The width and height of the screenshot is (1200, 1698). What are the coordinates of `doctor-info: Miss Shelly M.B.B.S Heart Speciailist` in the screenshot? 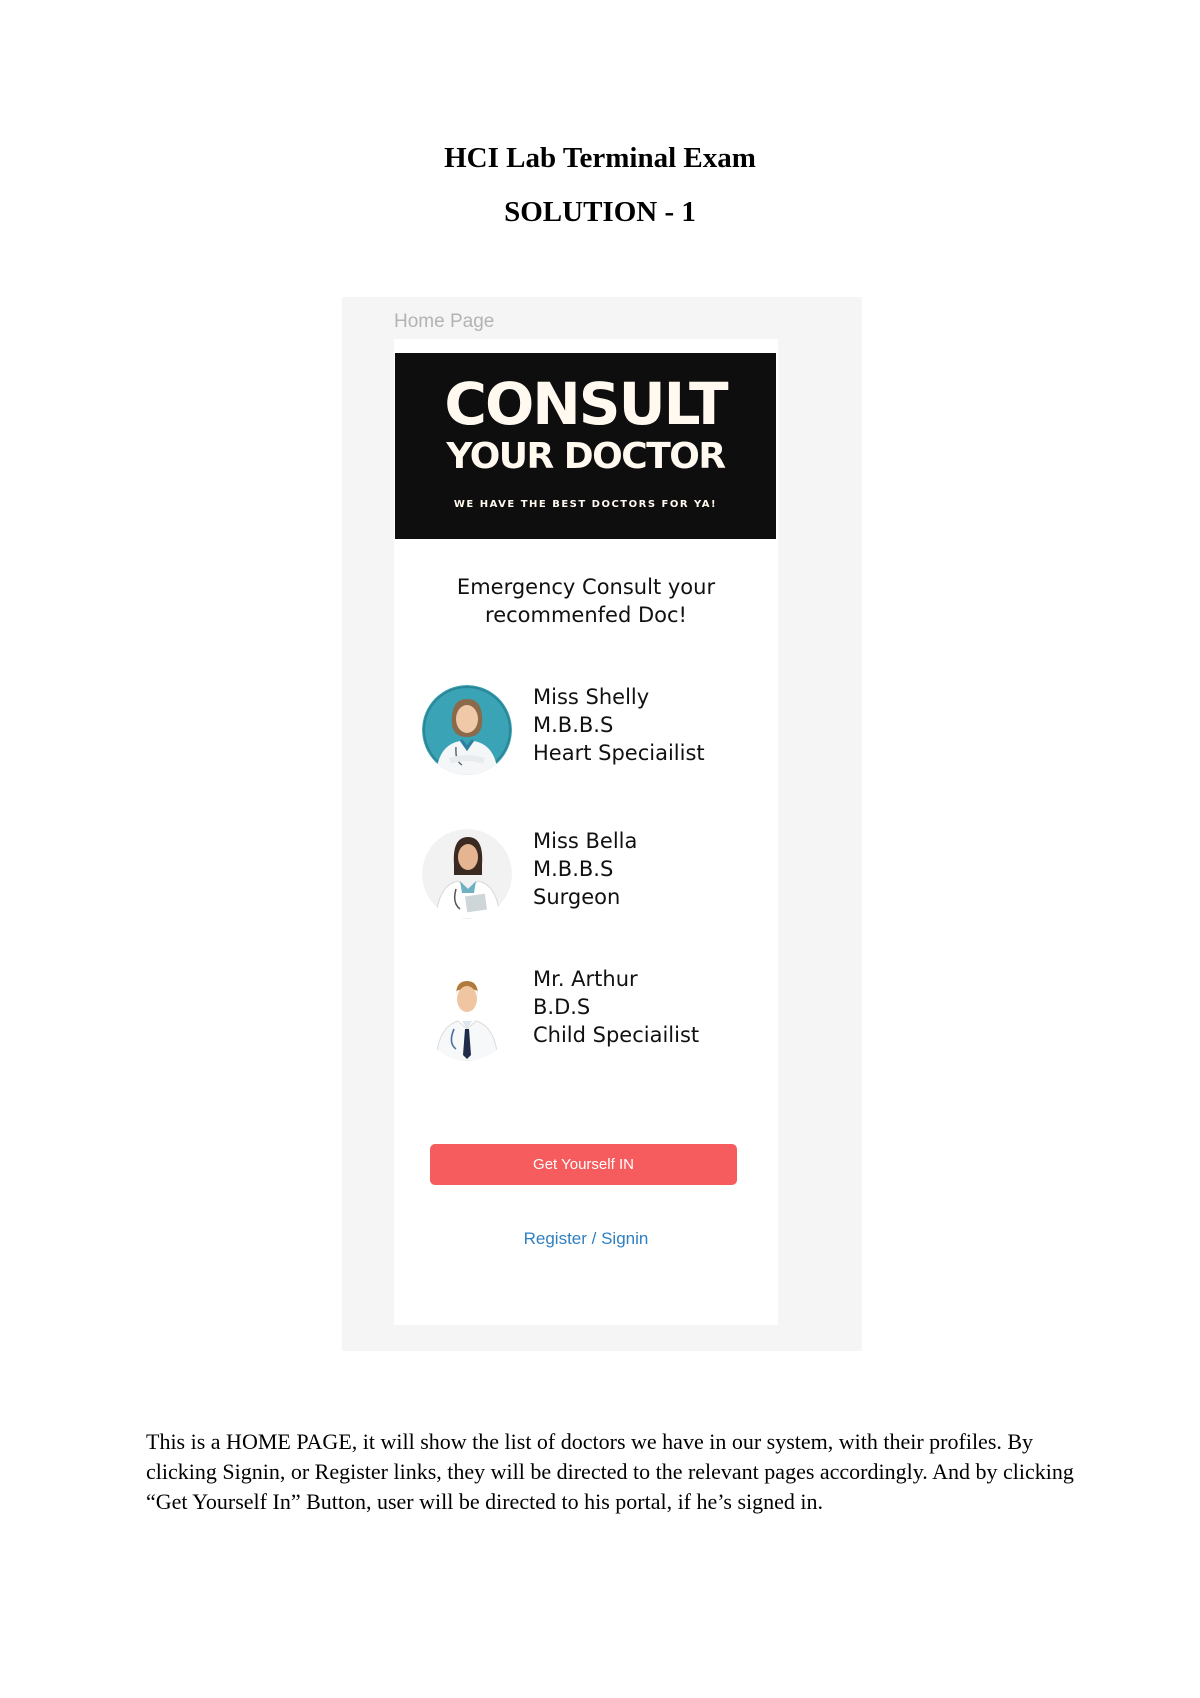 It's located at (619, 725).